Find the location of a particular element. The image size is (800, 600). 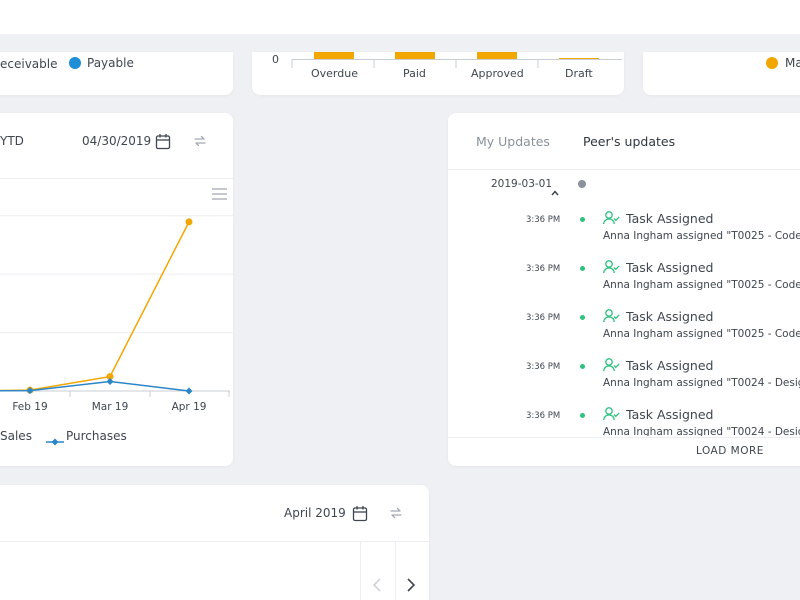

legend-dot is located at coordinates (772, 63).